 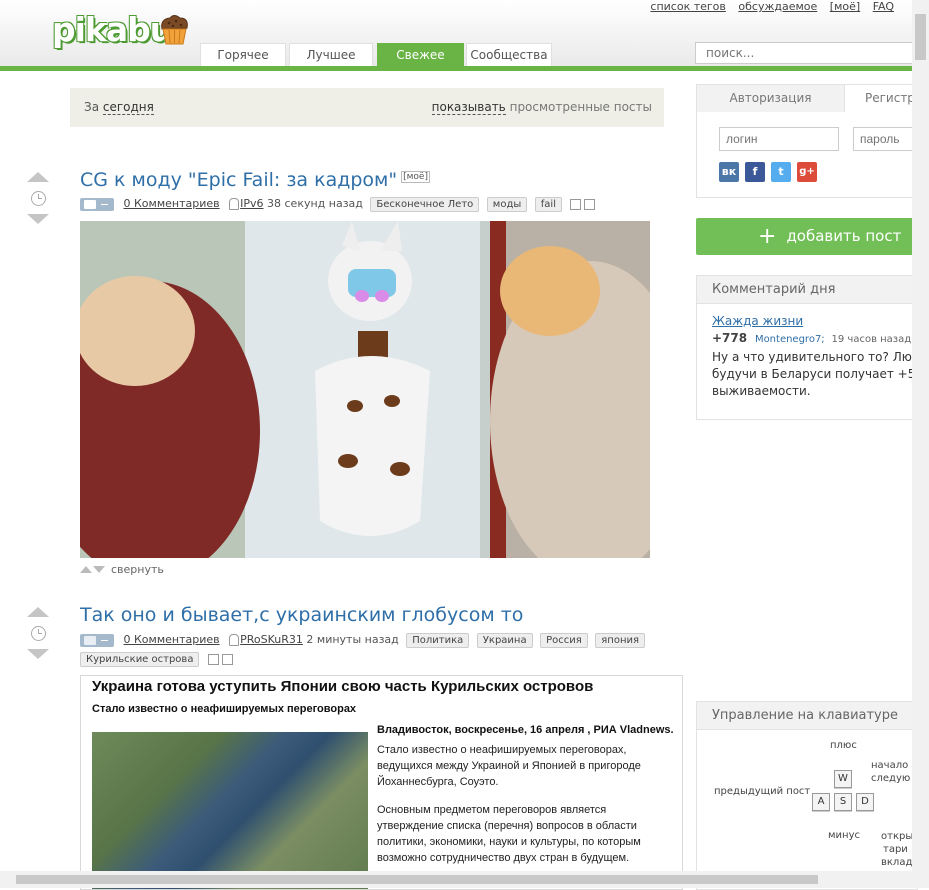 I want to click on login-input, so click(x=779, y=139).